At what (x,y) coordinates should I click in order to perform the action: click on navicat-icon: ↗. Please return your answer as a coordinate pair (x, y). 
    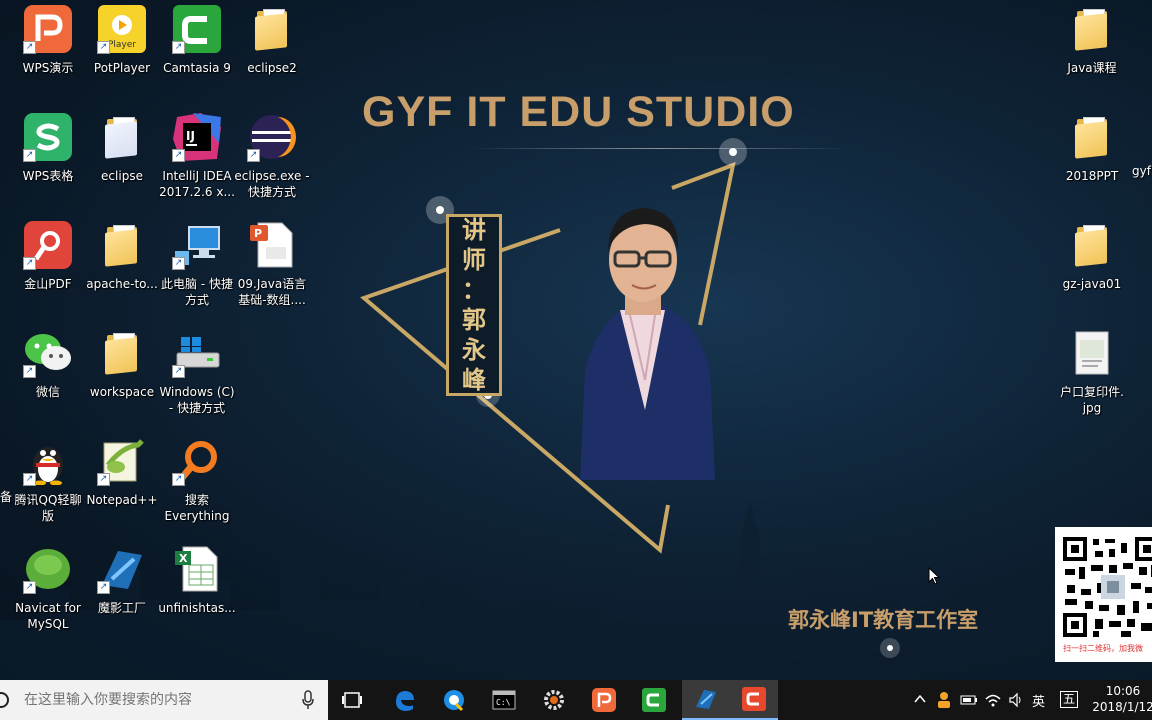
    Looking at the image, I should click on (48, 569).